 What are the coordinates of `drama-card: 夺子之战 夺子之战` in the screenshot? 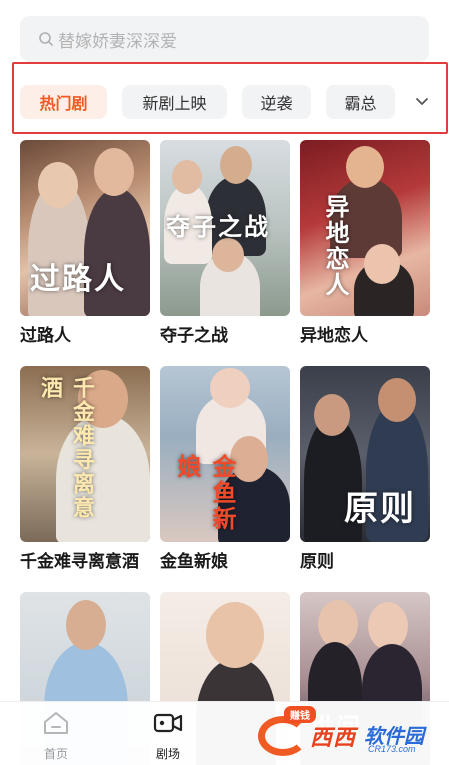 It's located at (225, 243).